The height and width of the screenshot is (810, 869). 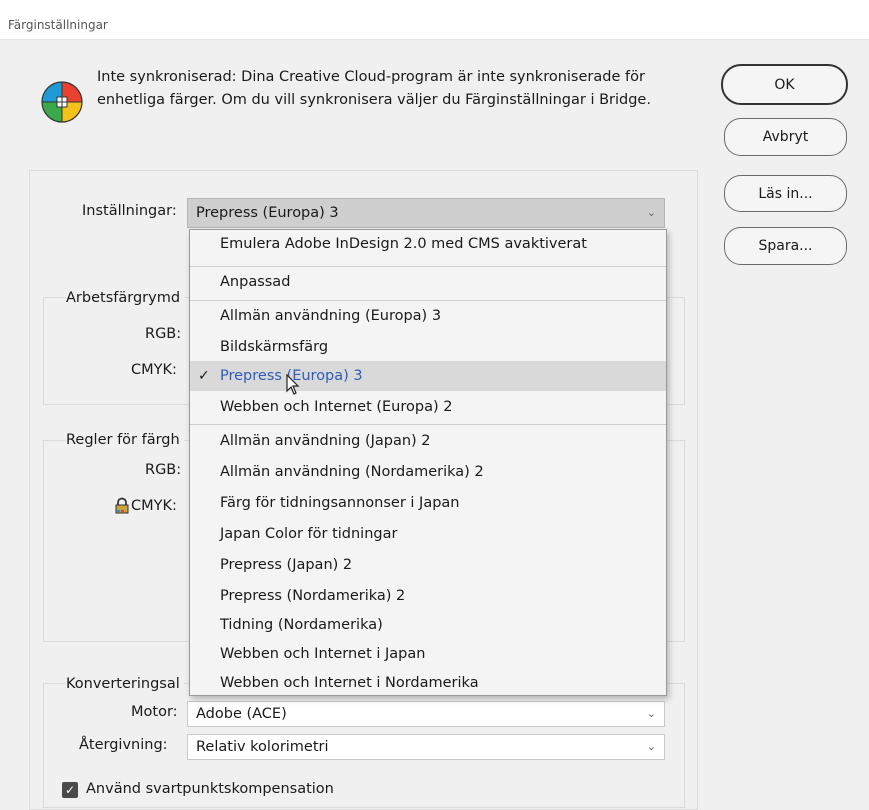 I want to click on dropdown-item: Webben och Internet (Europa) 2, so click(x=428, y=407).